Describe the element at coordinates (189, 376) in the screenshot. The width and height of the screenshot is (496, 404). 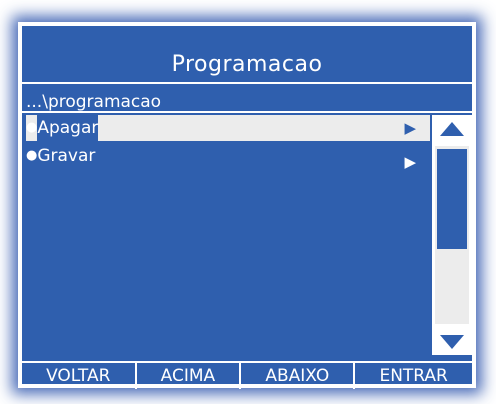
I see `acima-button: ACIMA` at that location.